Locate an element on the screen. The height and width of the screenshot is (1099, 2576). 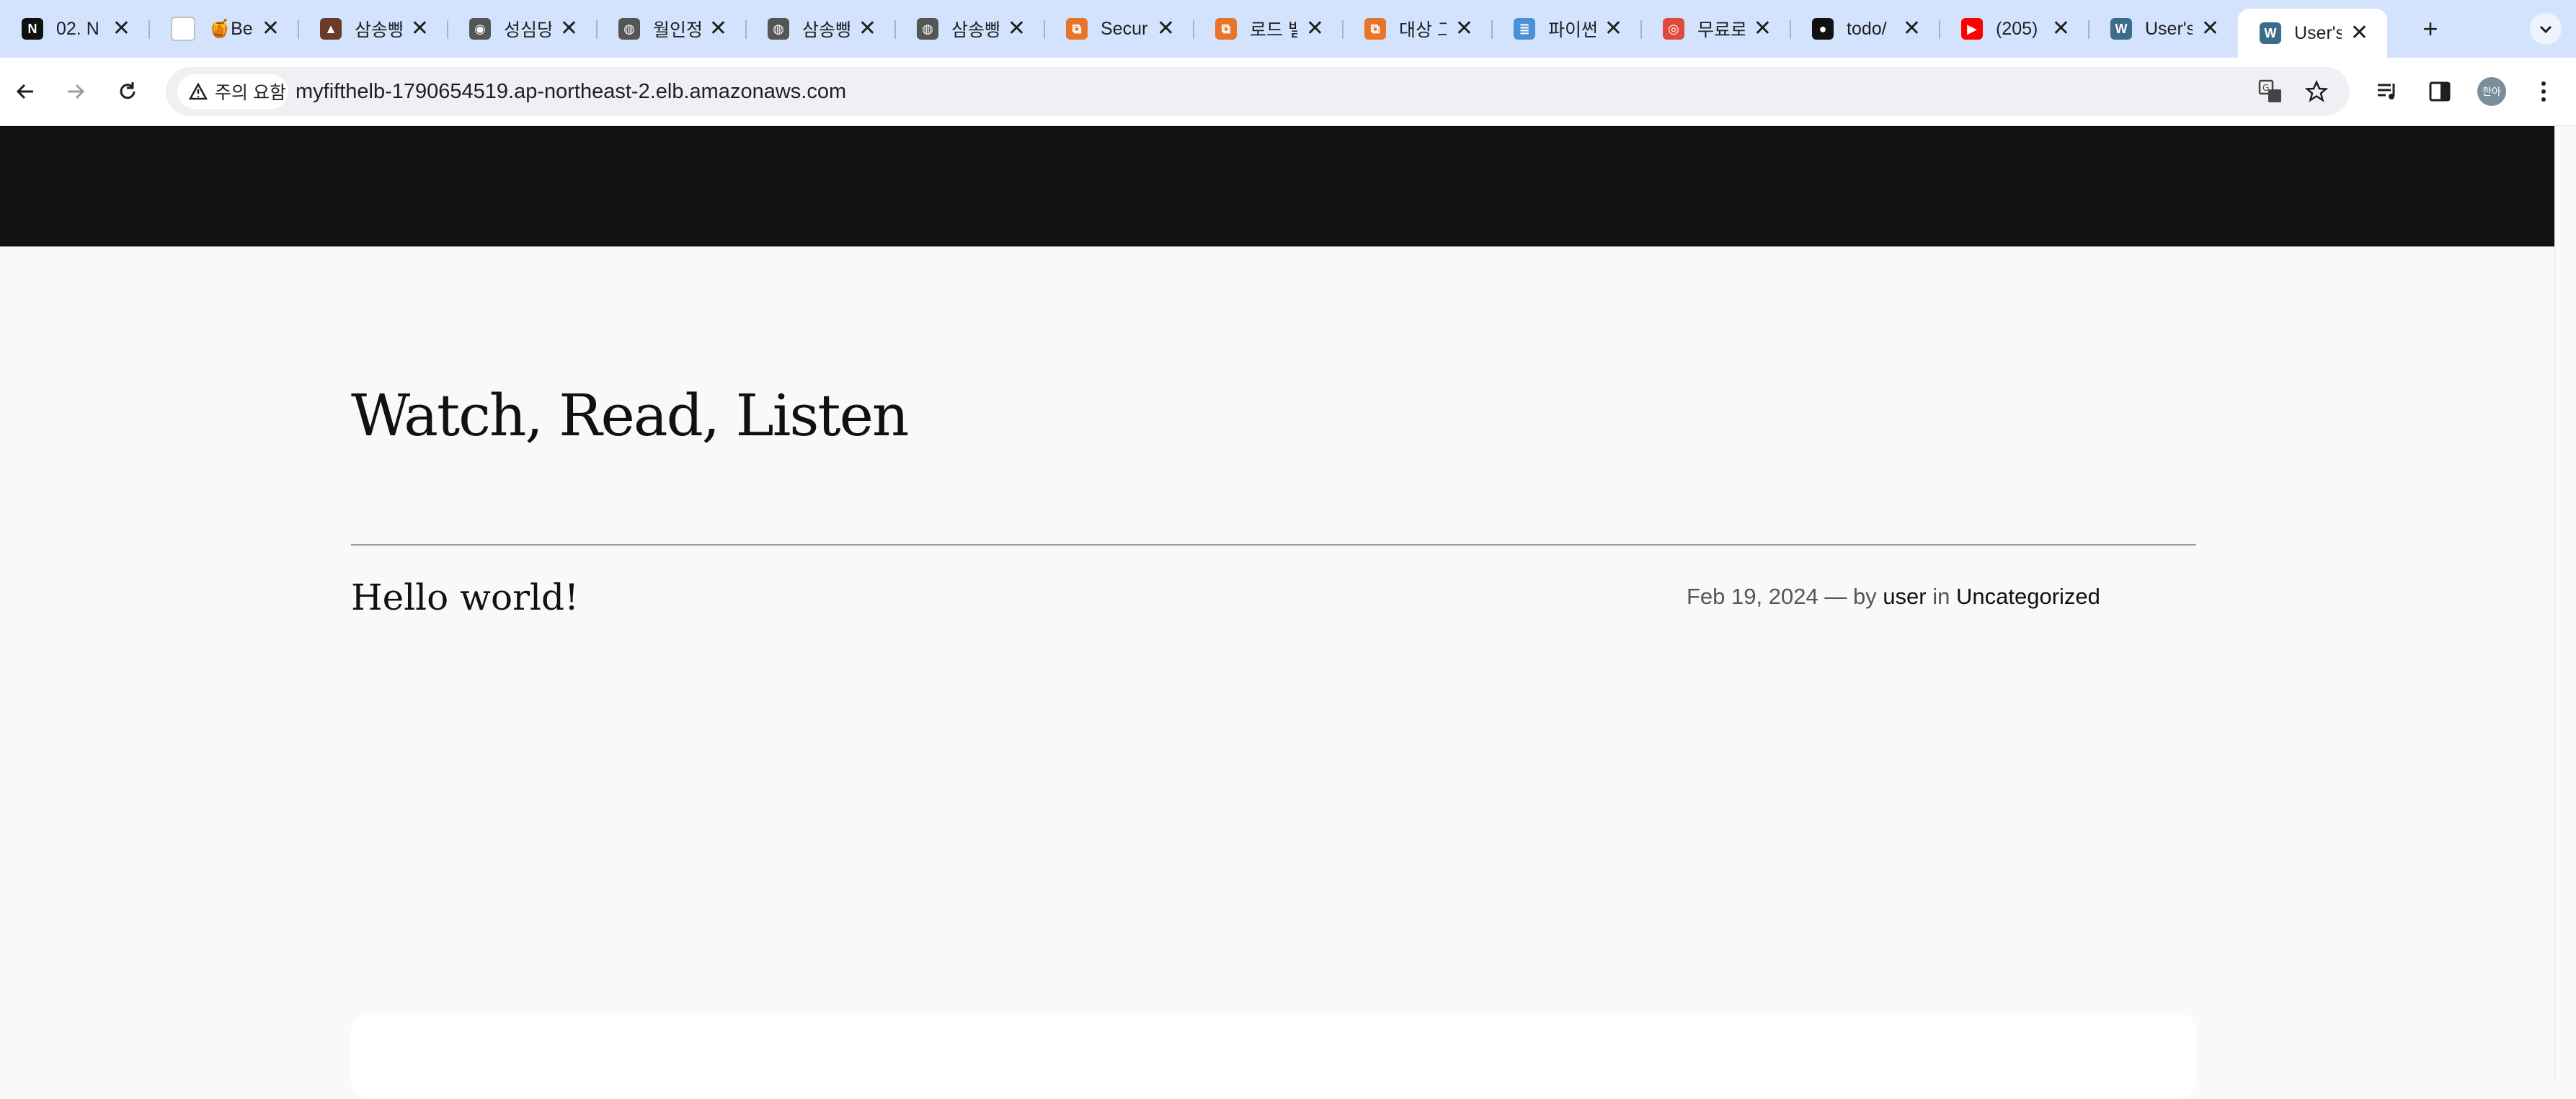
back-button is located at coordinates (25, 92).